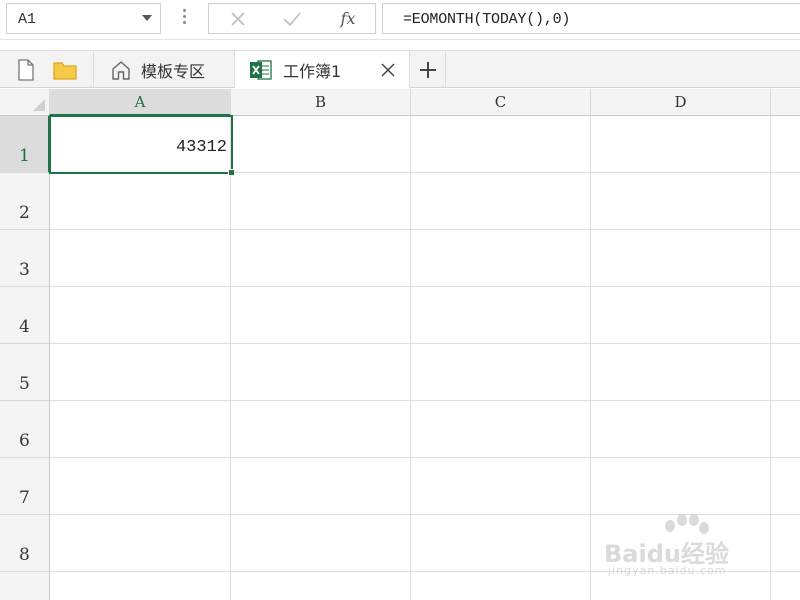 The width and height of the screenshot is (800, 600). What do you see at coordinates (24, 555) in the screenshot?
I see `row-number: 8` at bounding box center [24, 555].